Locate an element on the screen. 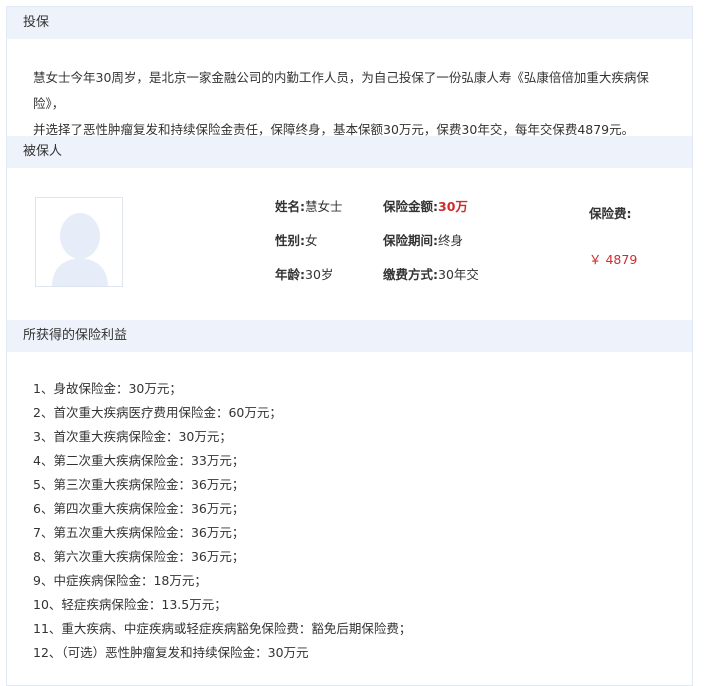  insured-payment: 缴费方式:30年交 is located at coordinates (431, 275).